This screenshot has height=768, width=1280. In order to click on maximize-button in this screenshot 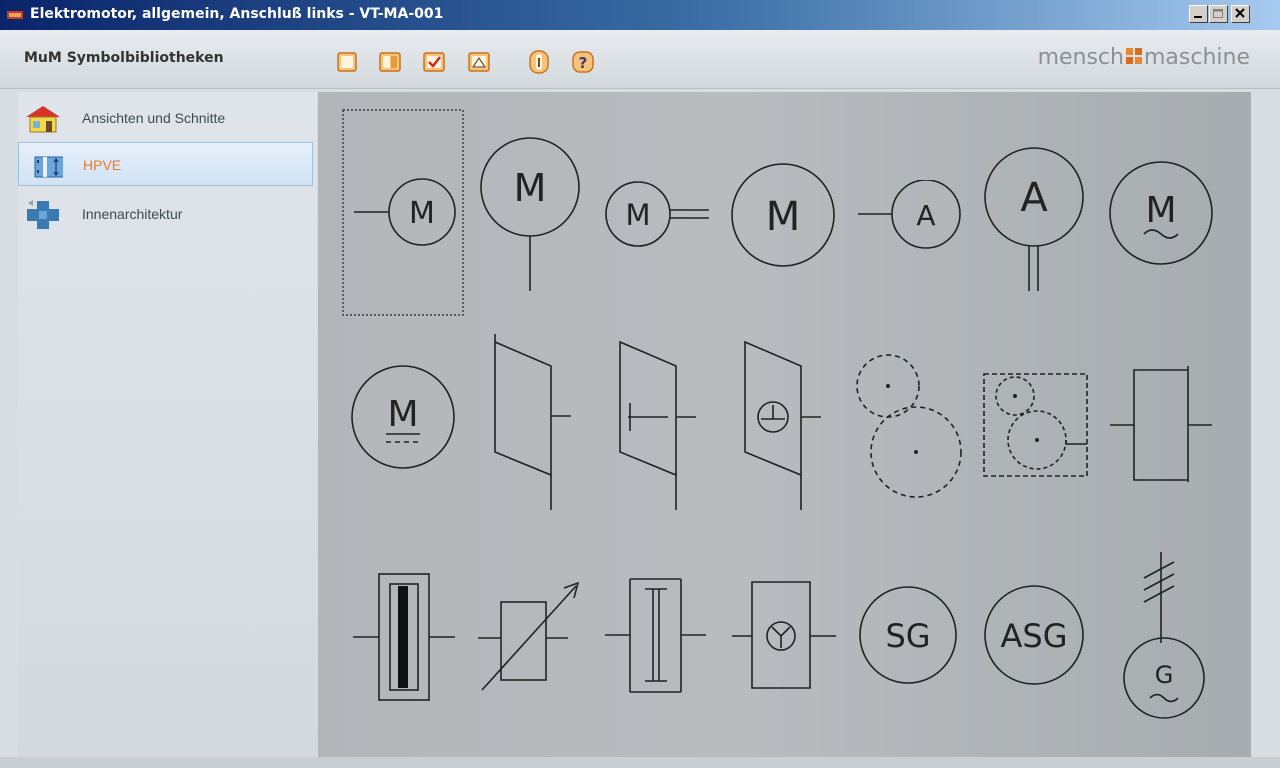, I will do `click(1218, 14)`.